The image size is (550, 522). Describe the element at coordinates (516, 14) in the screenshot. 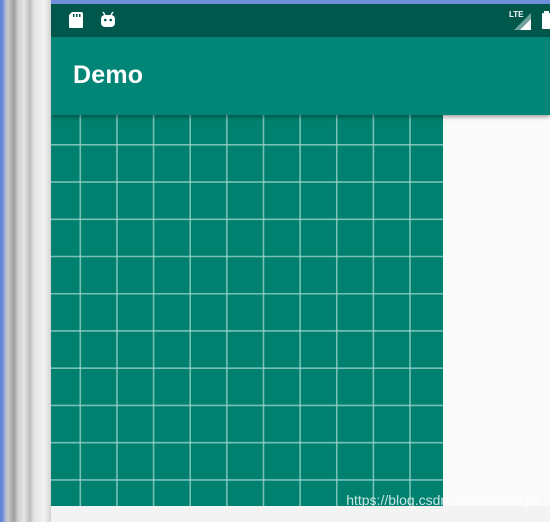

I see `network-type-label: LTE` at that location.